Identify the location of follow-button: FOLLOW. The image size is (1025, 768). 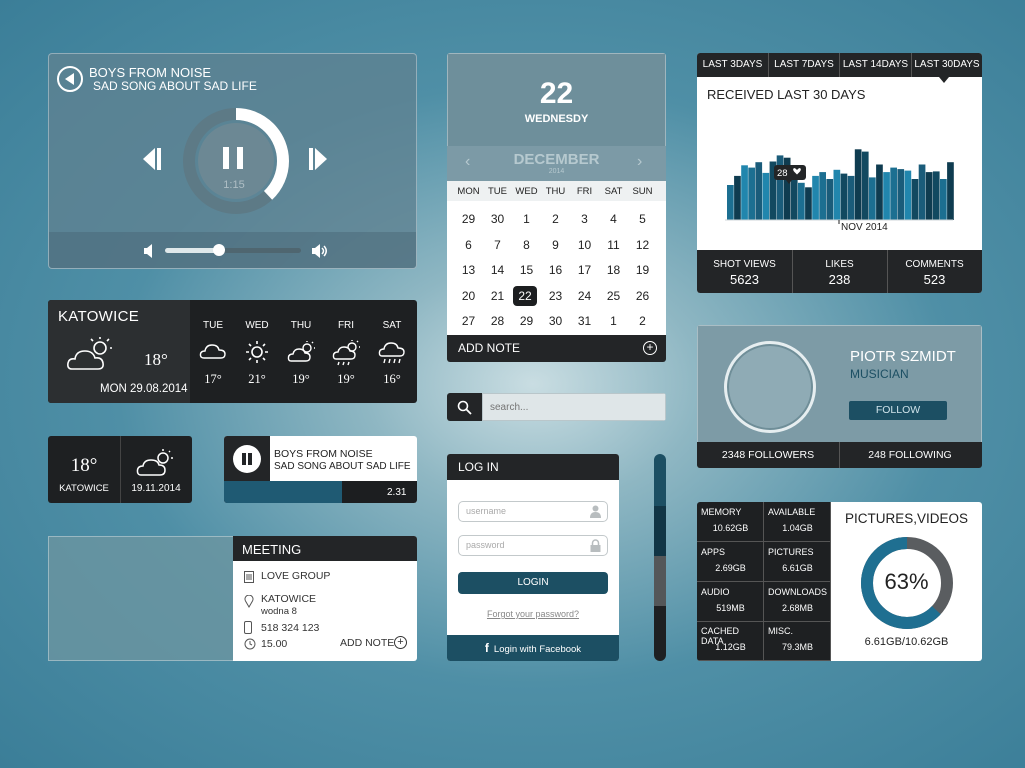
(898, 410).